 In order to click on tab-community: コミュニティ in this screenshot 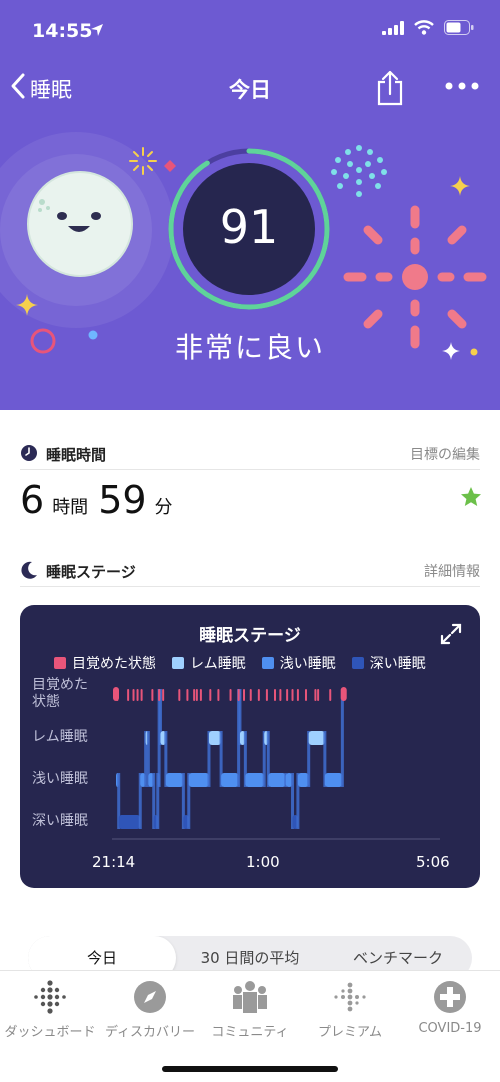, I will do `click(250, 1009)`.